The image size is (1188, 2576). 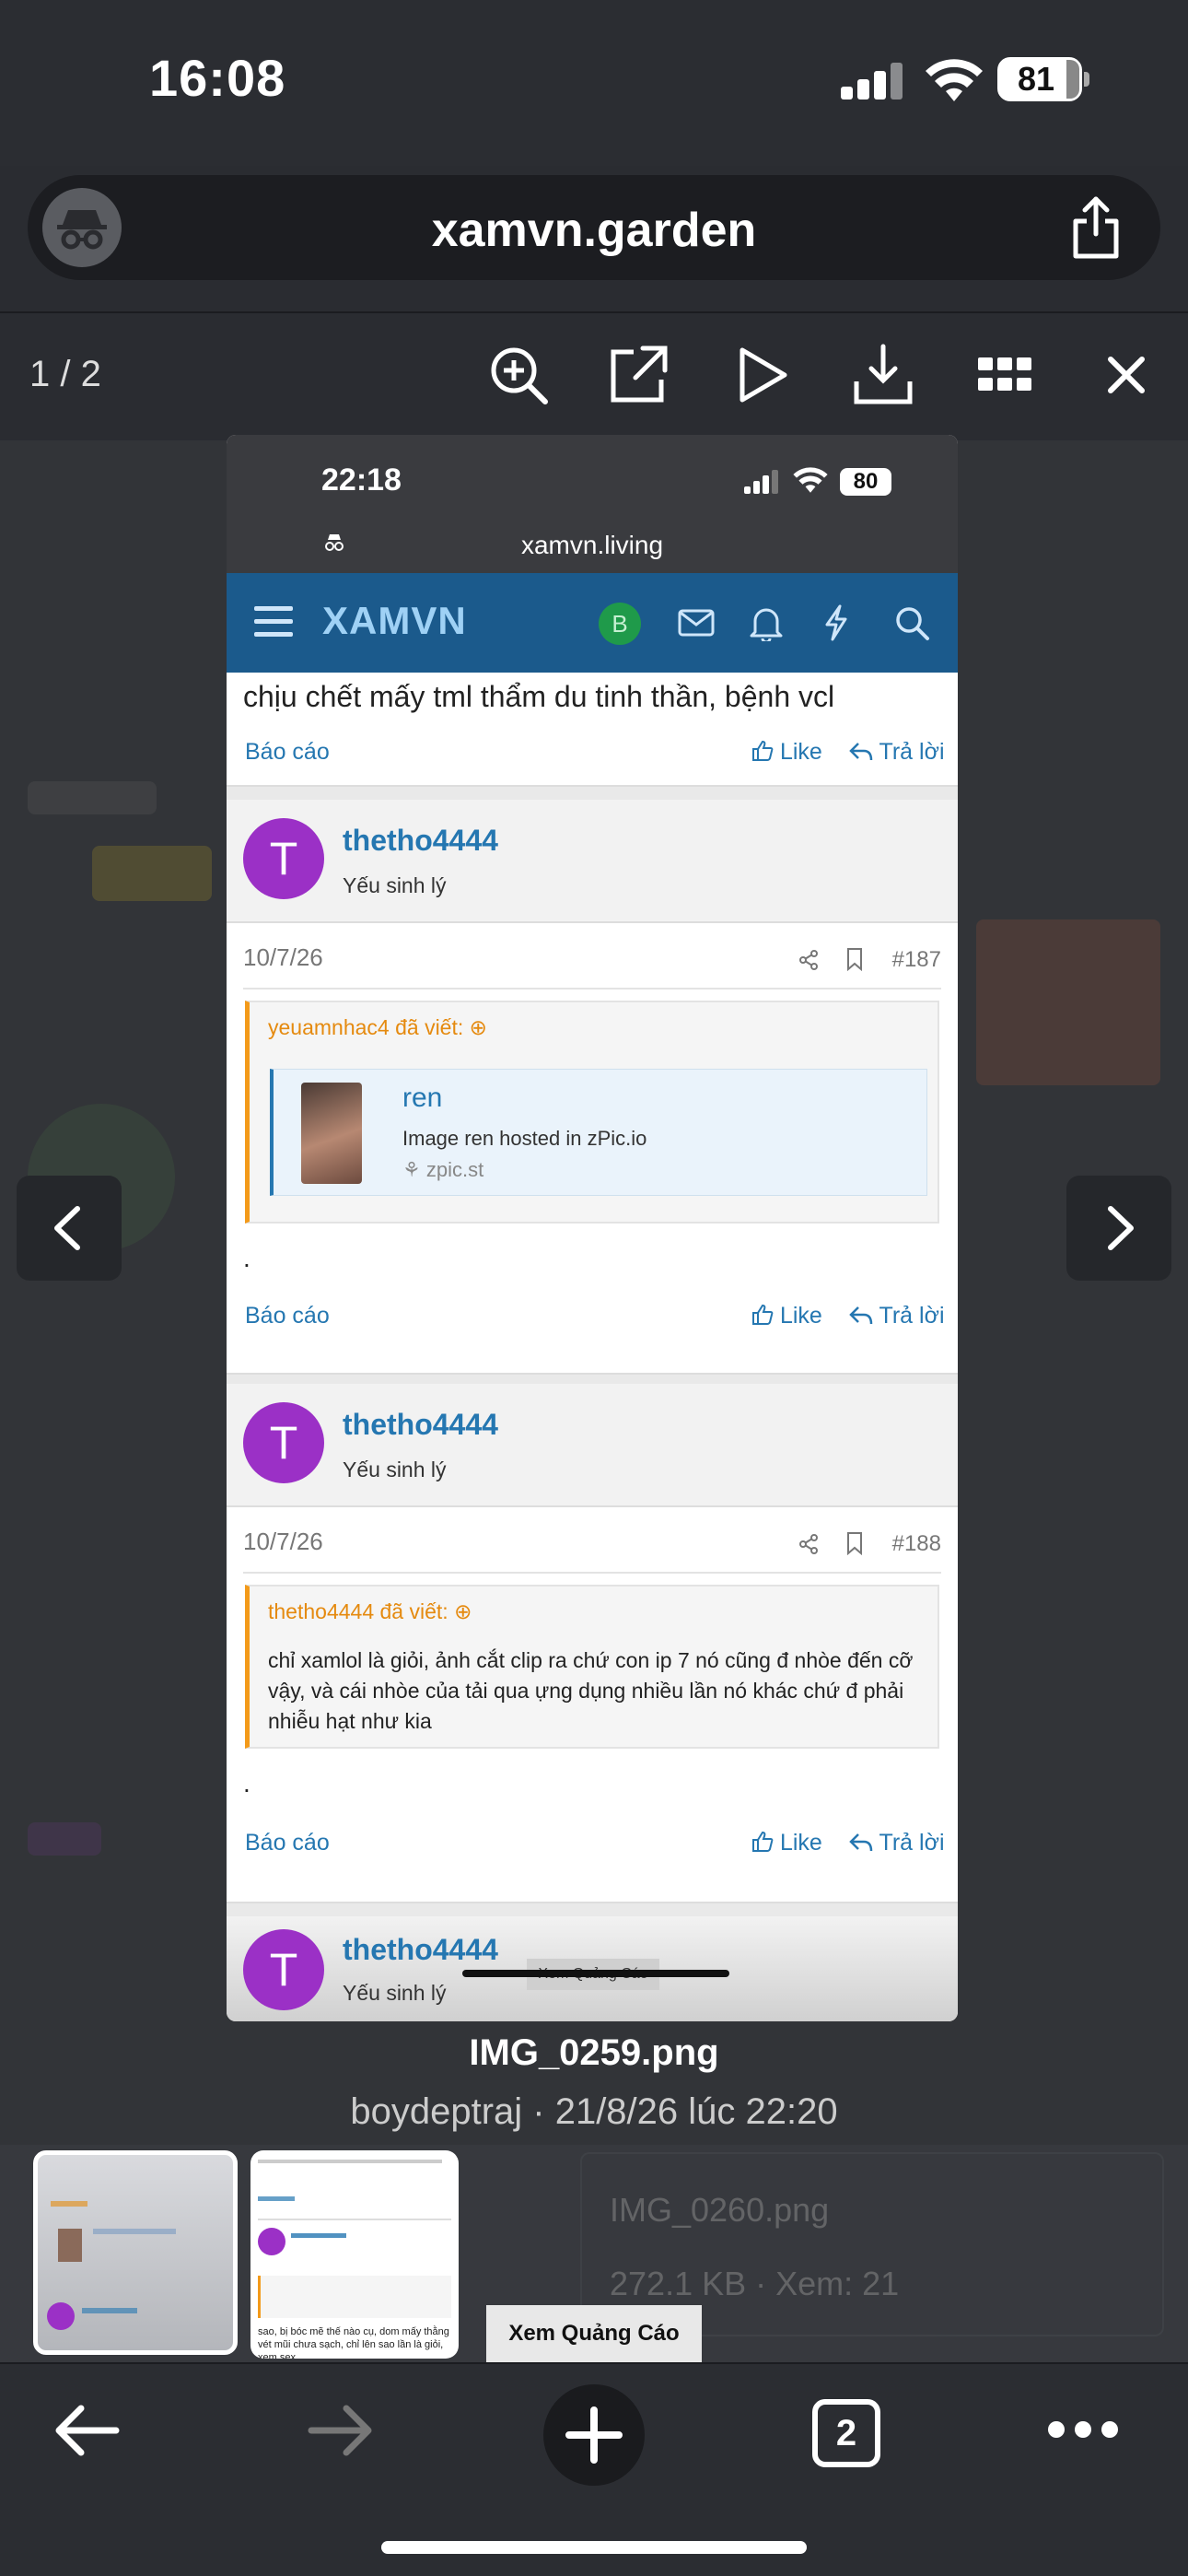 I want to click on battery-level: 81, so click(x=1036, y=79).